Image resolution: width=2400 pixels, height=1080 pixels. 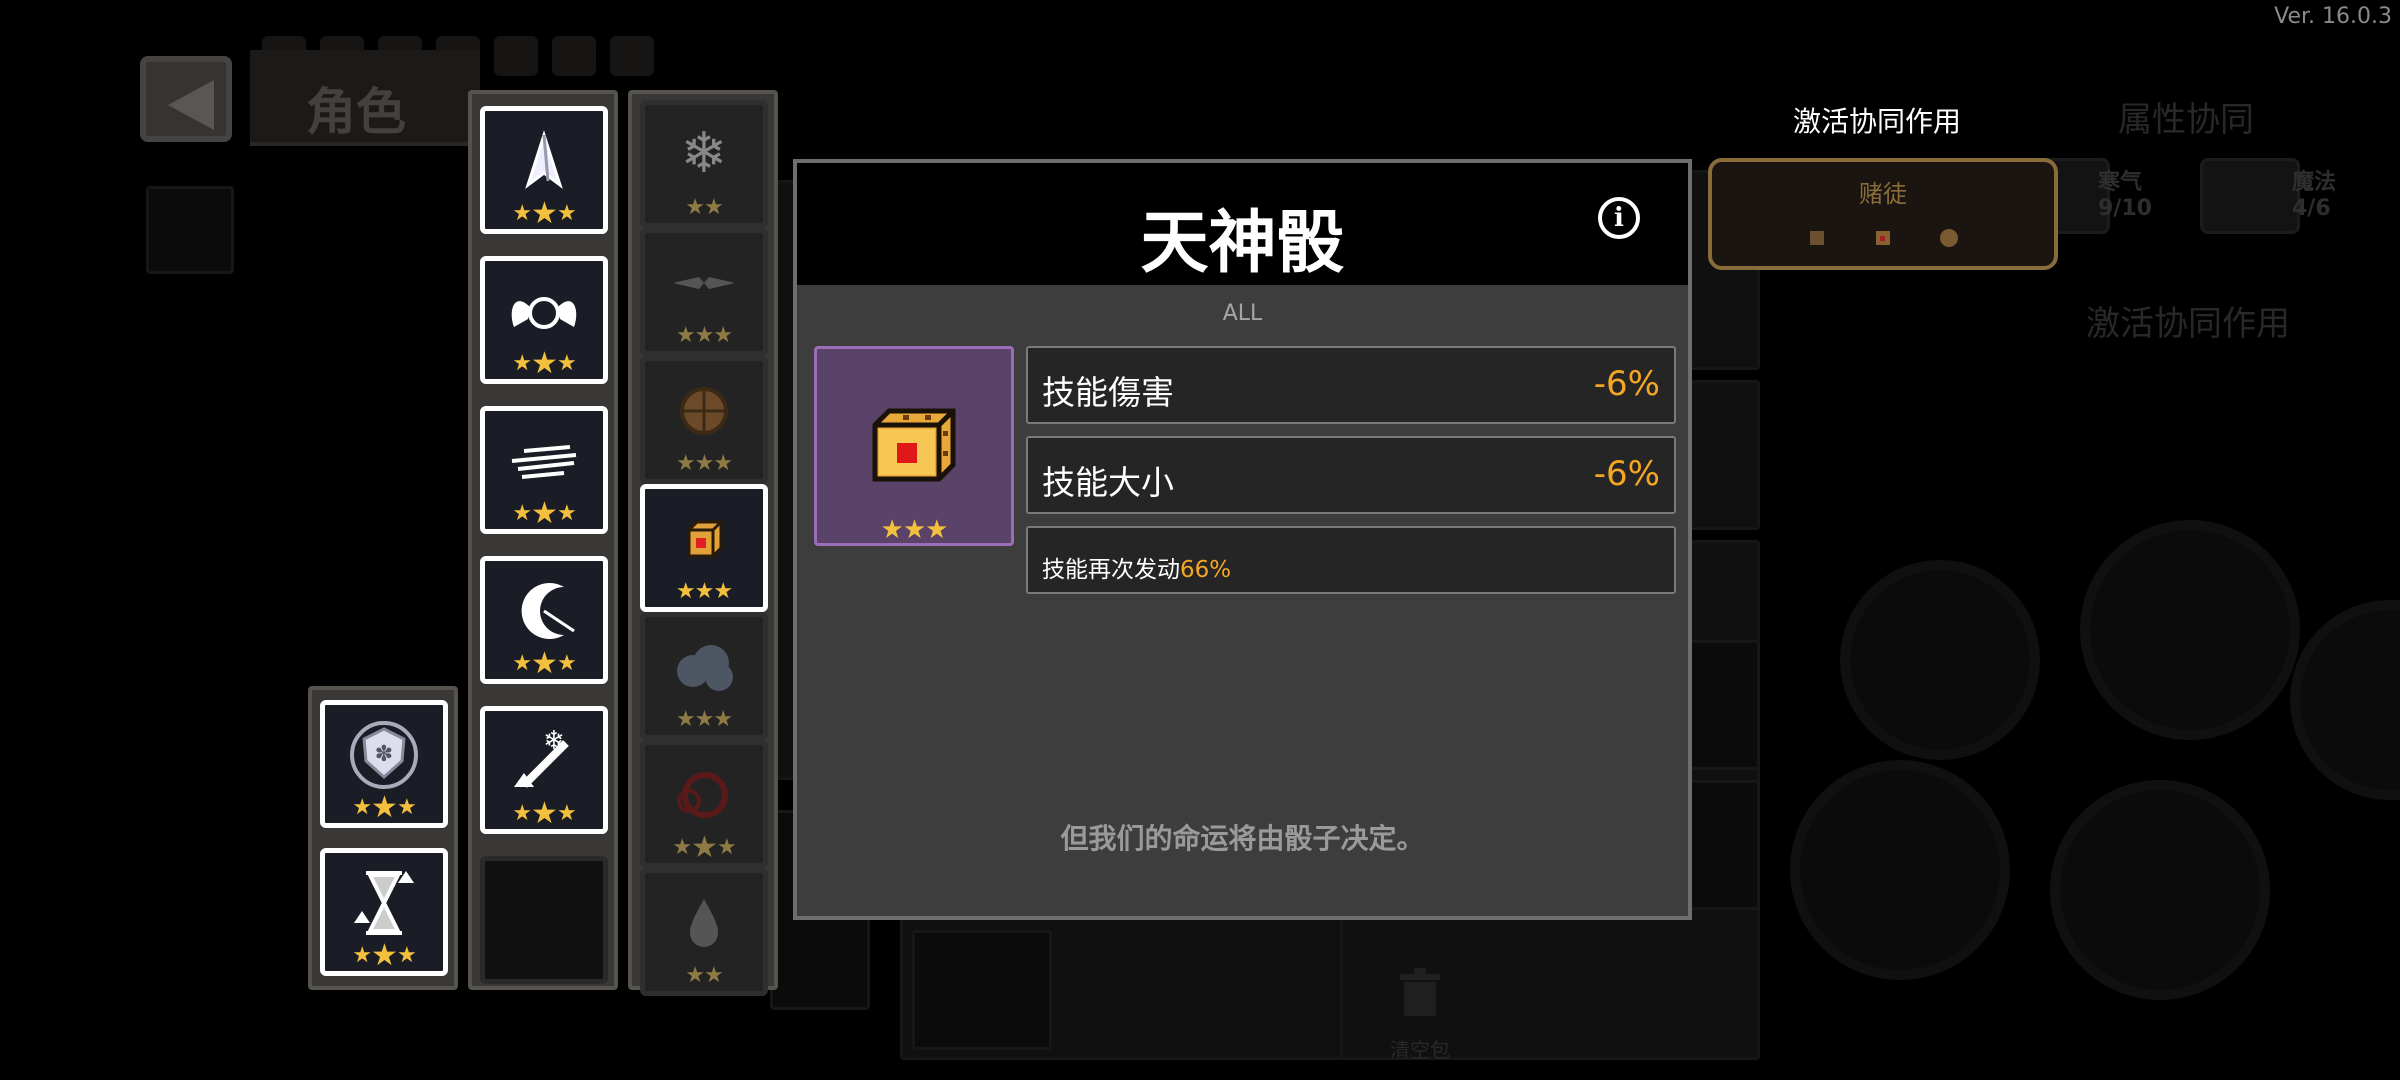 What do you see at coordinates (544, 461) in the screenshot?
I see `wind-slash-icon` at bounding box center [544, 461].